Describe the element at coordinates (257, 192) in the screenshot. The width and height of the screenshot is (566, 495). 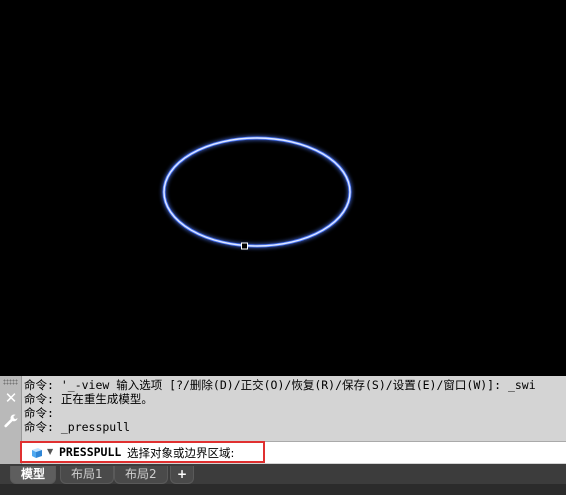
I see `ellipse-outline` at that location.